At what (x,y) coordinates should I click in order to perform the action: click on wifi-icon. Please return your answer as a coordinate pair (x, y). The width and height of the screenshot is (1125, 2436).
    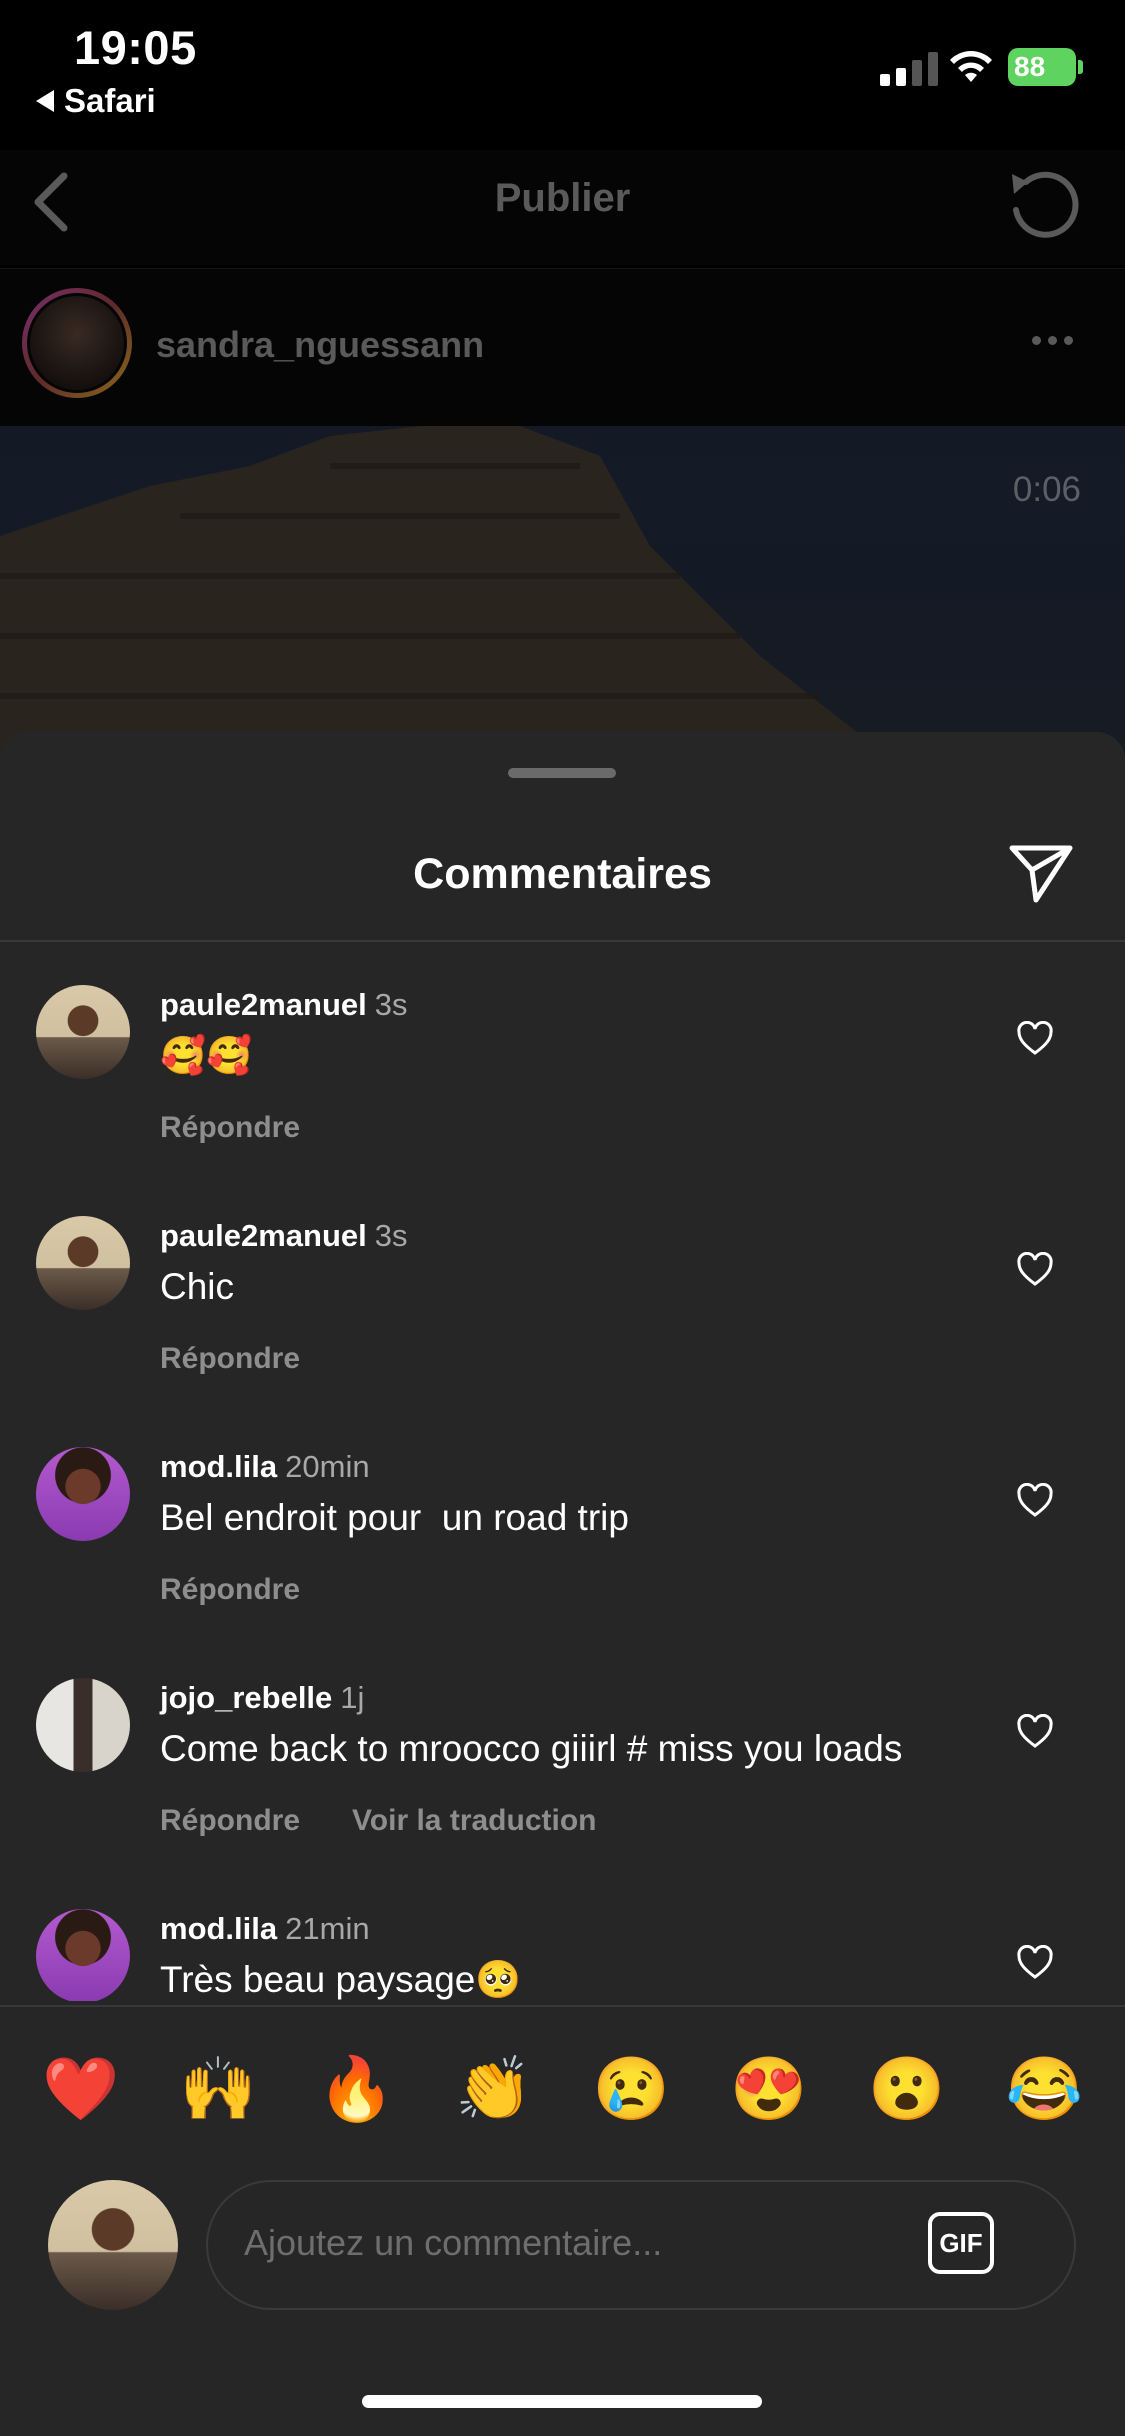
    Looking at the image, I should click on (971, 66).